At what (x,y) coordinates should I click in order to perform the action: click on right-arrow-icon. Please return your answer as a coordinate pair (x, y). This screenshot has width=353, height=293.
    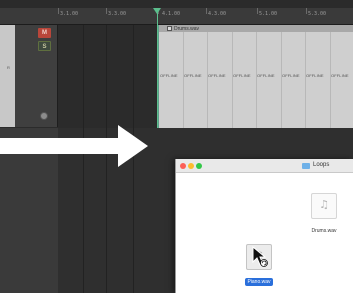
    Looking at the image, I should click on (74, 146).